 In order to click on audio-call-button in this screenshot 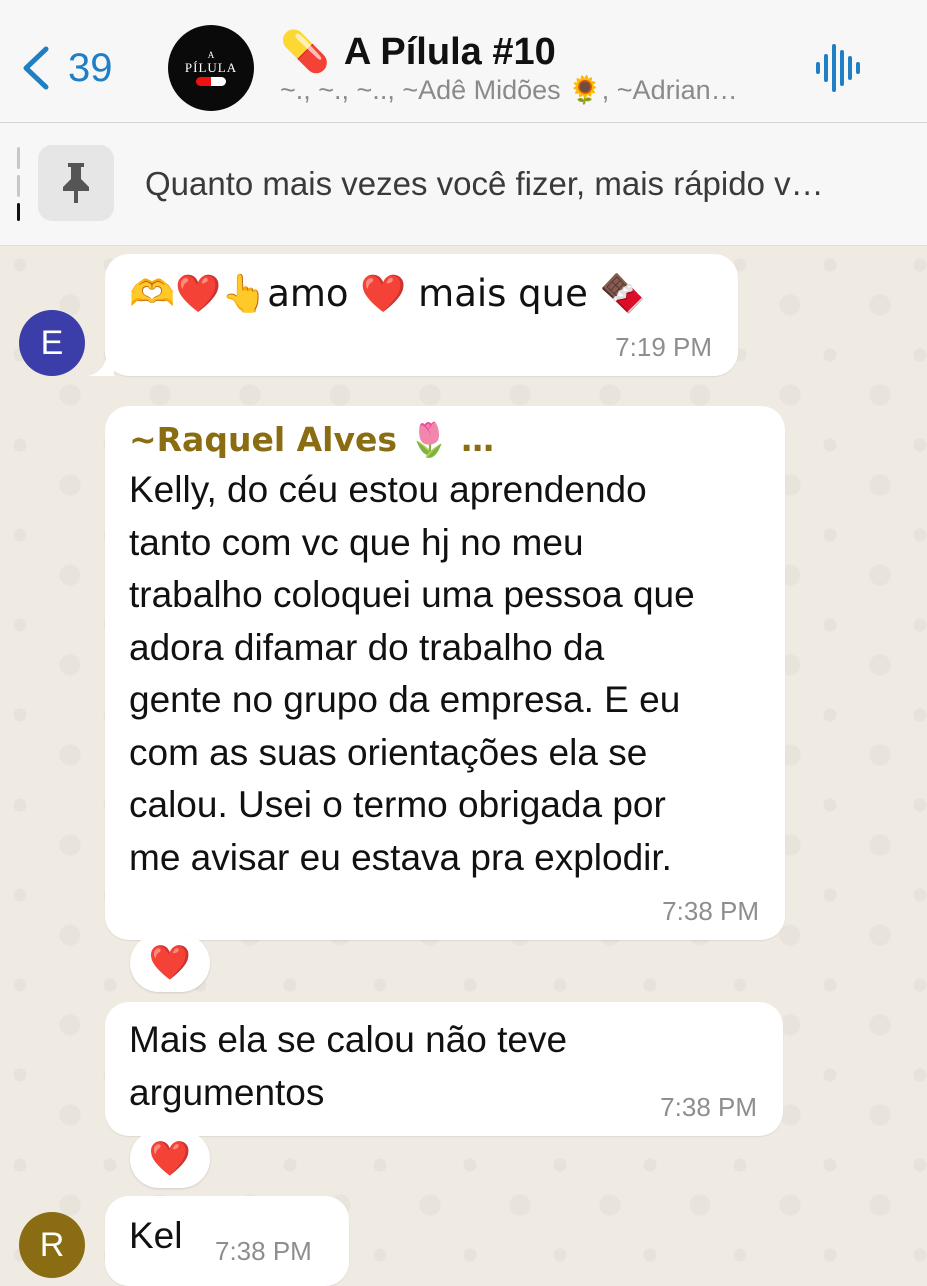, I will do `click(838, 68)`.